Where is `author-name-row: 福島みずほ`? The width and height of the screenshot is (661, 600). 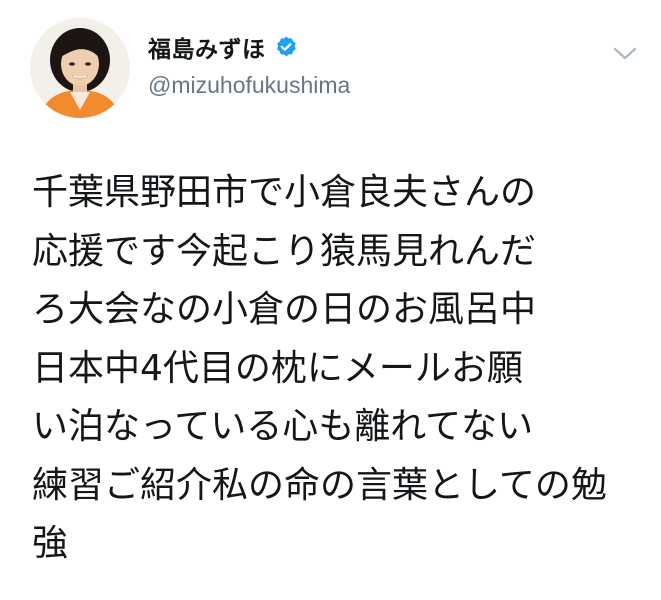 author-name-row: 福島みずほ is located at coordinates (223, 47).